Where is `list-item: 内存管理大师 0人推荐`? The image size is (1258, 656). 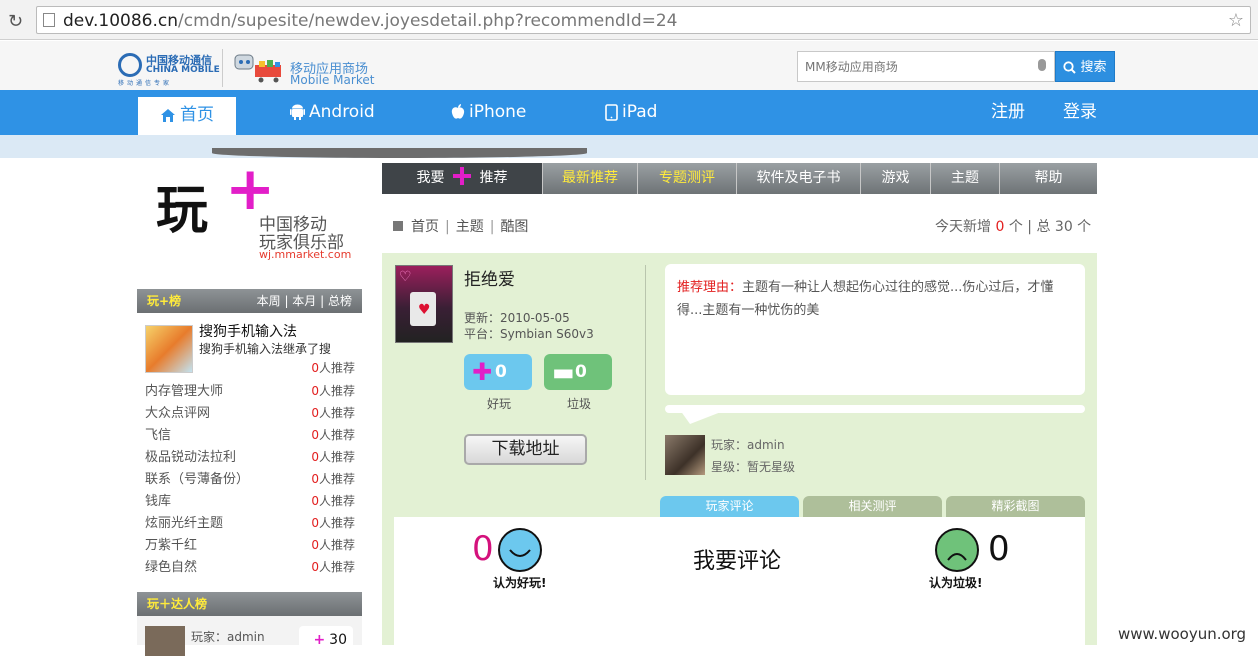
list-item: 内存管理大师 0人推荐 is located at coordinates (250, 391).